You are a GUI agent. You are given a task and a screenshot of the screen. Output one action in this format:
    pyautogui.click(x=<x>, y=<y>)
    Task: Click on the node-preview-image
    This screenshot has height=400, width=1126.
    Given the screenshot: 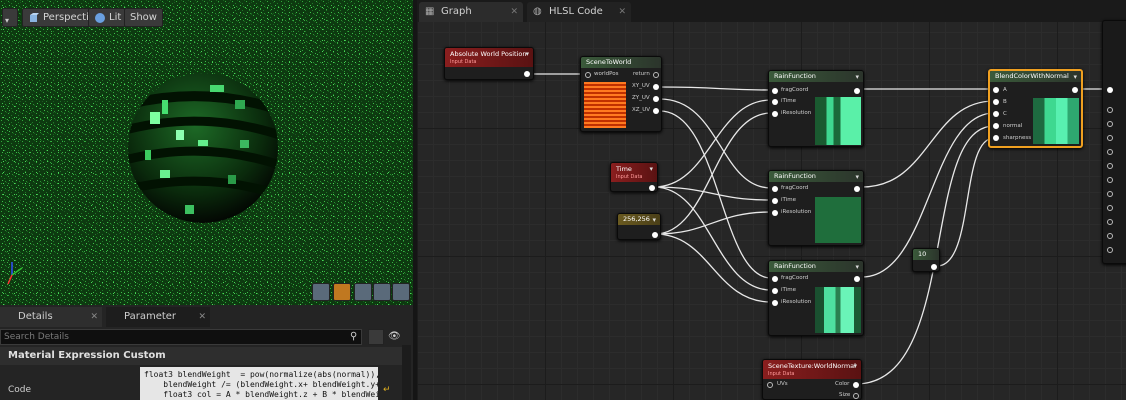 What is the action you would take?
    pyautogui.click(x=1056, y=121)
    